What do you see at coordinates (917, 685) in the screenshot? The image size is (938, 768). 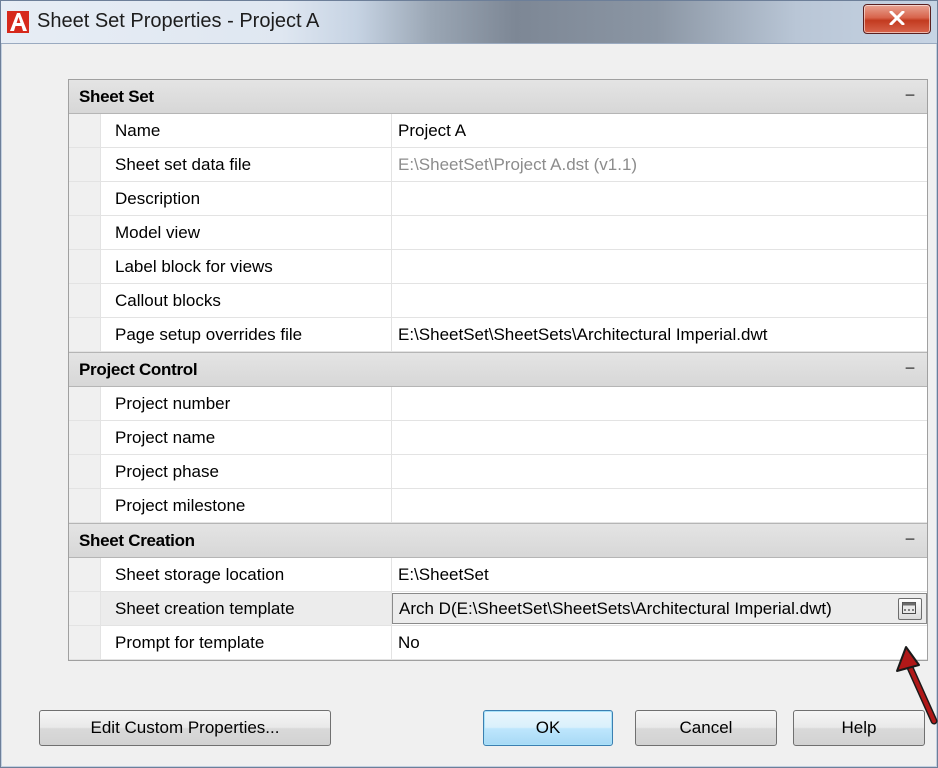 I see `annotation-arrow-icon` at bounding box center [917, 685].